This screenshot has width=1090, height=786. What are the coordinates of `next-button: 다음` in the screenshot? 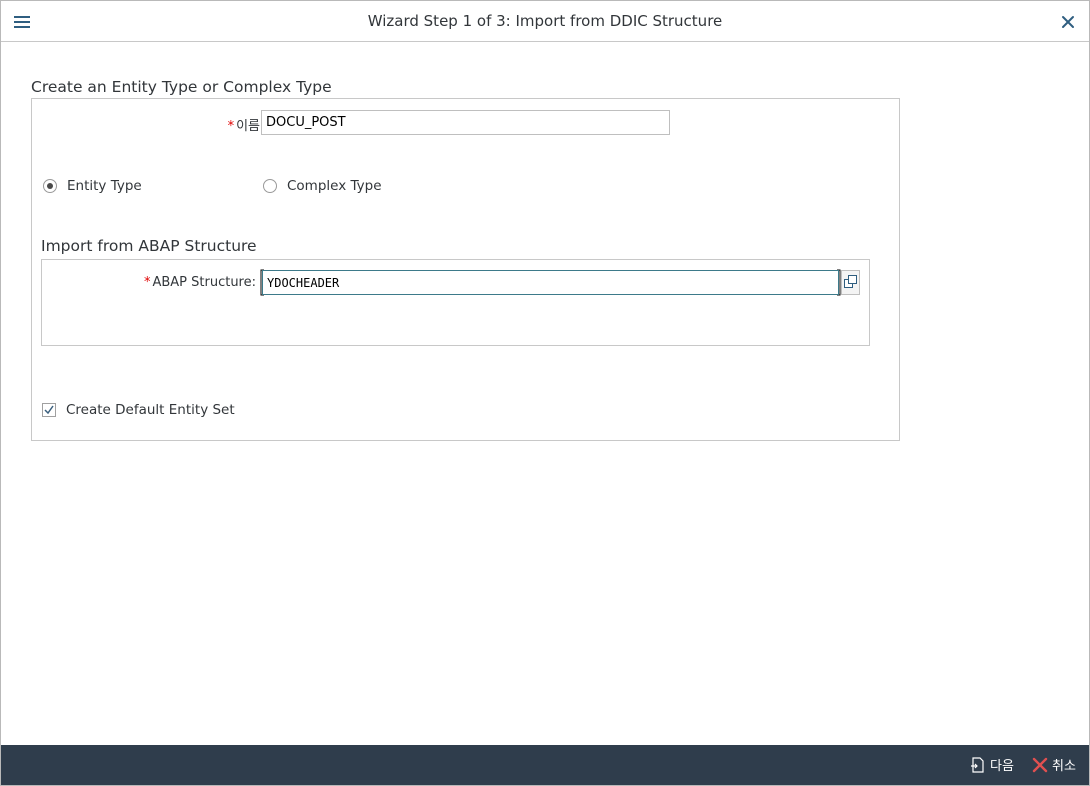 It's located at (992, 764).